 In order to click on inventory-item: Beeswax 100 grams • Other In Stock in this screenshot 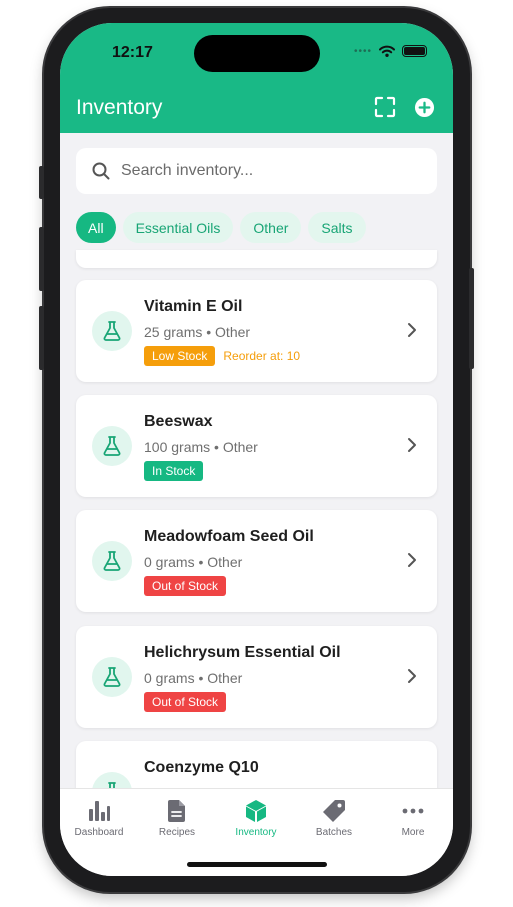, I will do `click(256, 446)`.